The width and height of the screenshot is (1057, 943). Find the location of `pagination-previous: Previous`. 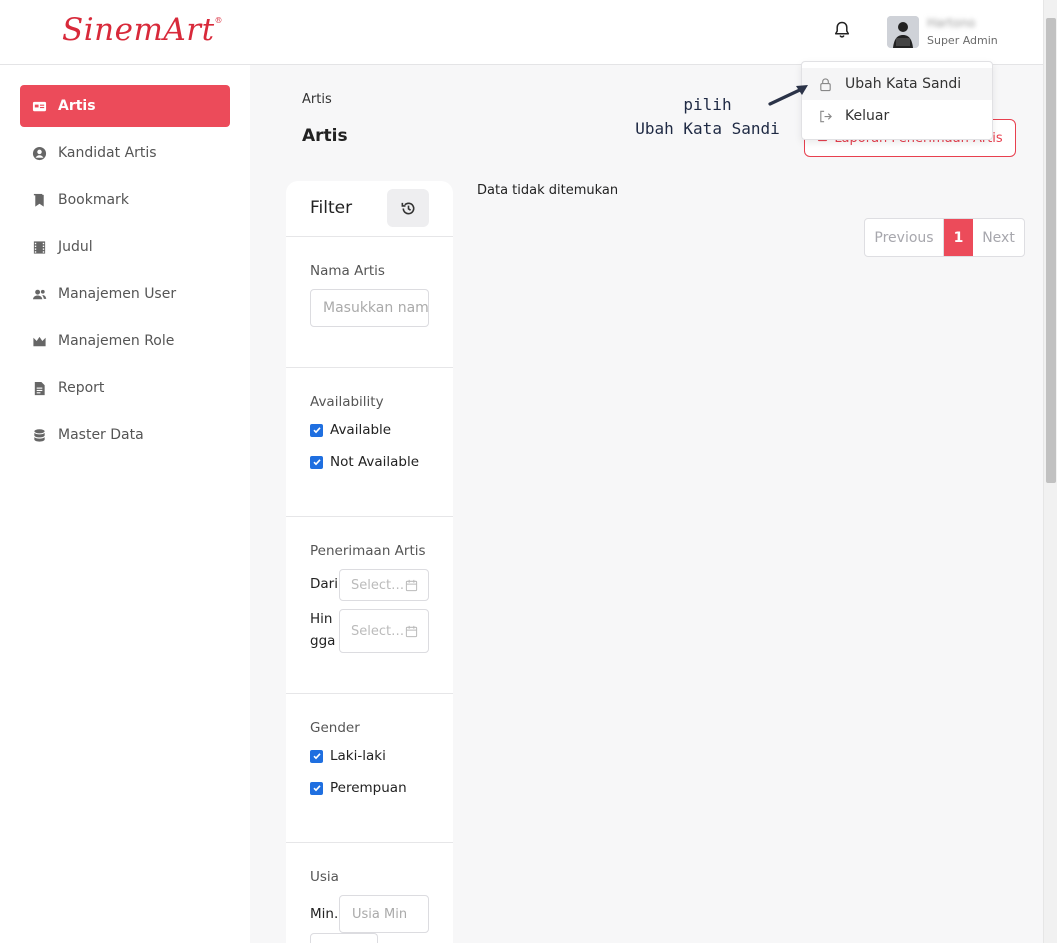

pagination-previous: Previous is located at coordinates (904, 237).